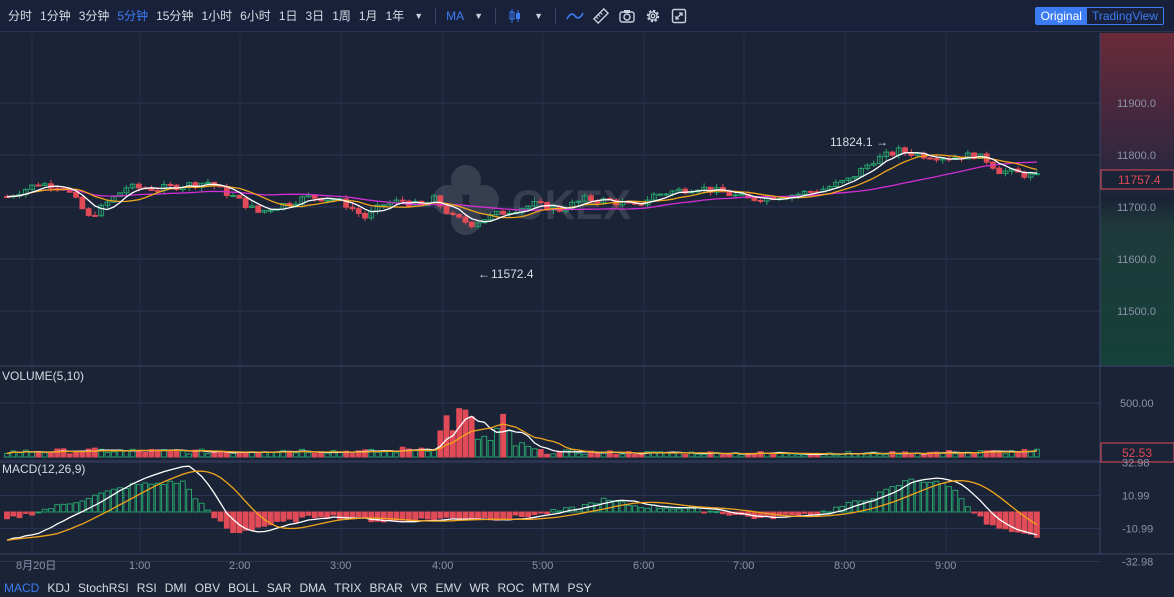  I want to click on indicator-tab-sar: SAR, so click(279, 588).